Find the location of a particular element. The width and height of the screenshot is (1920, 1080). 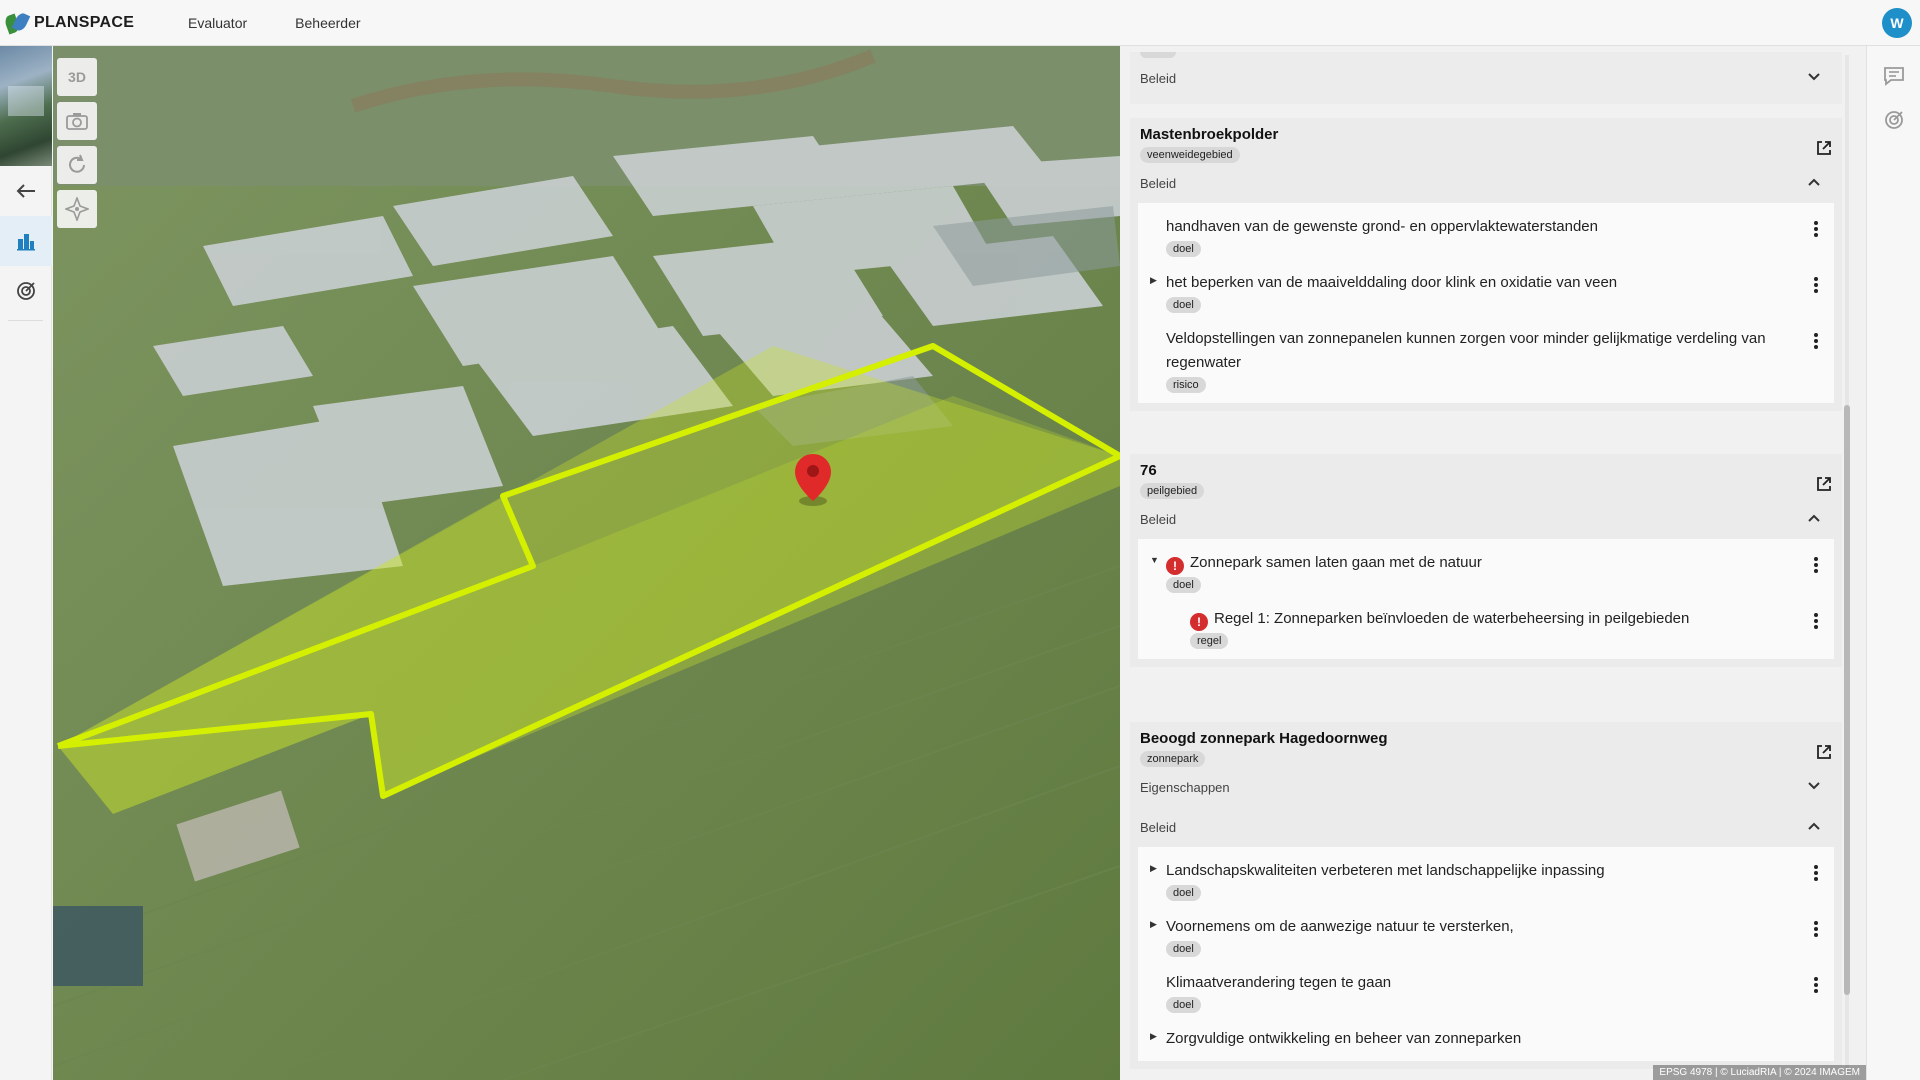

section-beleid-collapsed: Beleid is located at coordinates (1486, 78).